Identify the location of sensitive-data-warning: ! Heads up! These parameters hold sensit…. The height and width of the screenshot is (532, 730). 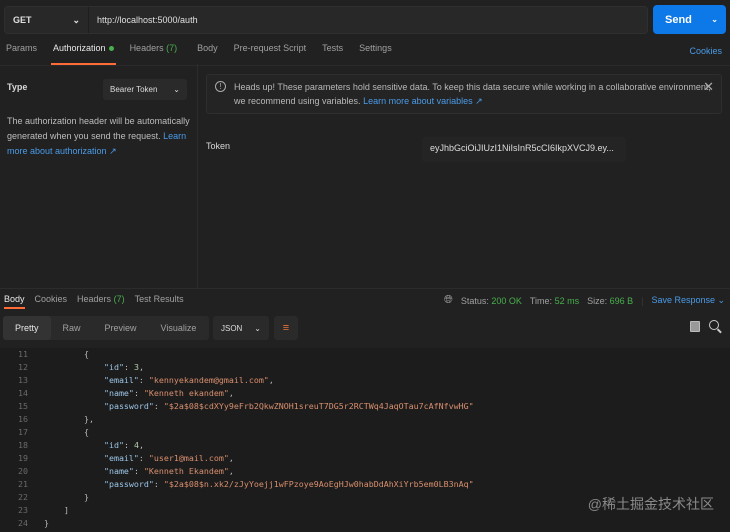
(464, 94).